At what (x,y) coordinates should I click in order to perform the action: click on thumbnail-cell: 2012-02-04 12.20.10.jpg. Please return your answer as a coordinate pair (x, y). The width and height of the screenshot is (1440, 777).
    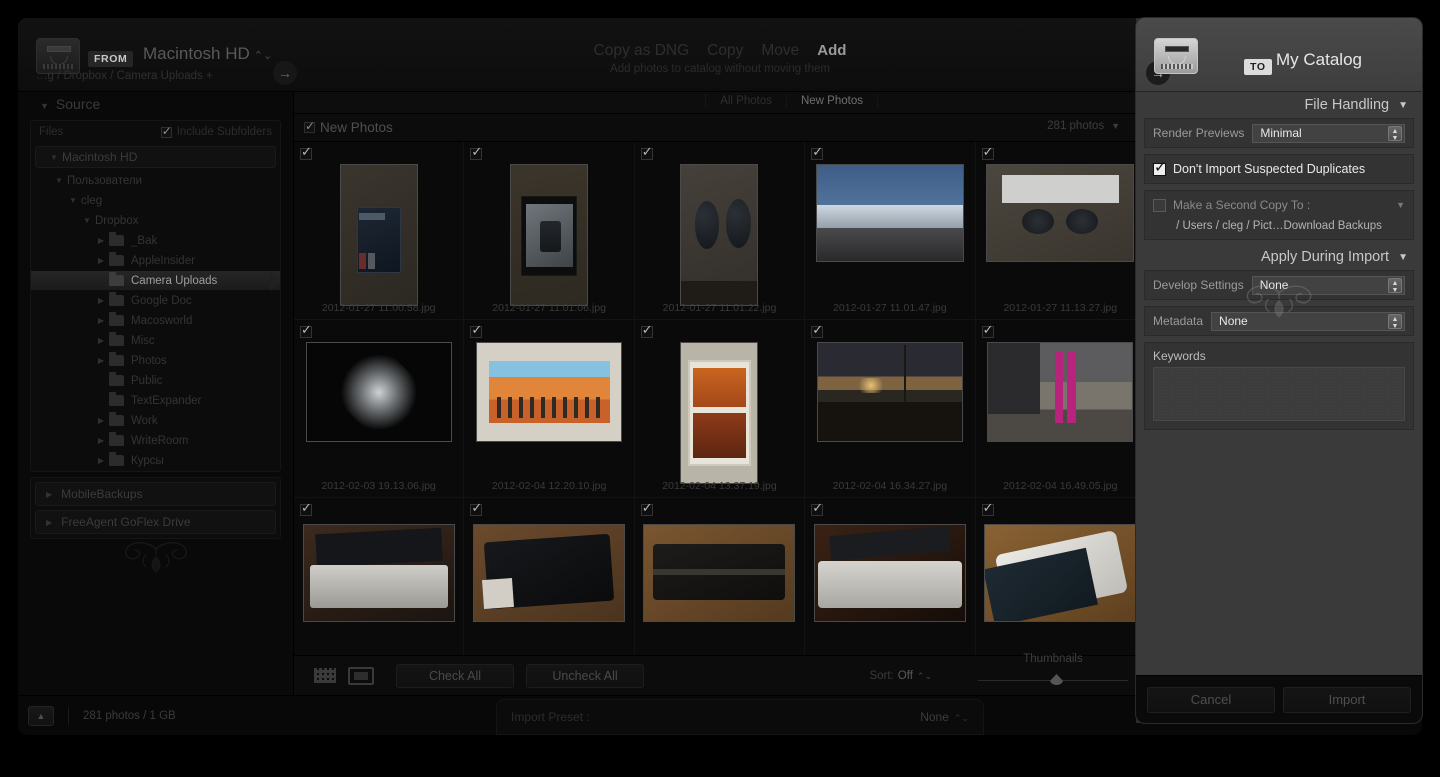
    Looking at the image, I should click on (549, 409).